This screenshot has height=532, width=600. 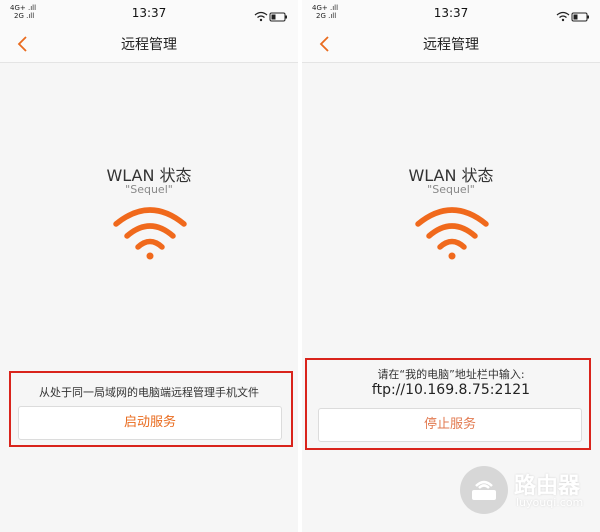 What do you see at coordinates (451, 390) in the screenshot?
I see `ftp-address: ftp://10.169.8.75:2121` at bounding box center [451, 390].